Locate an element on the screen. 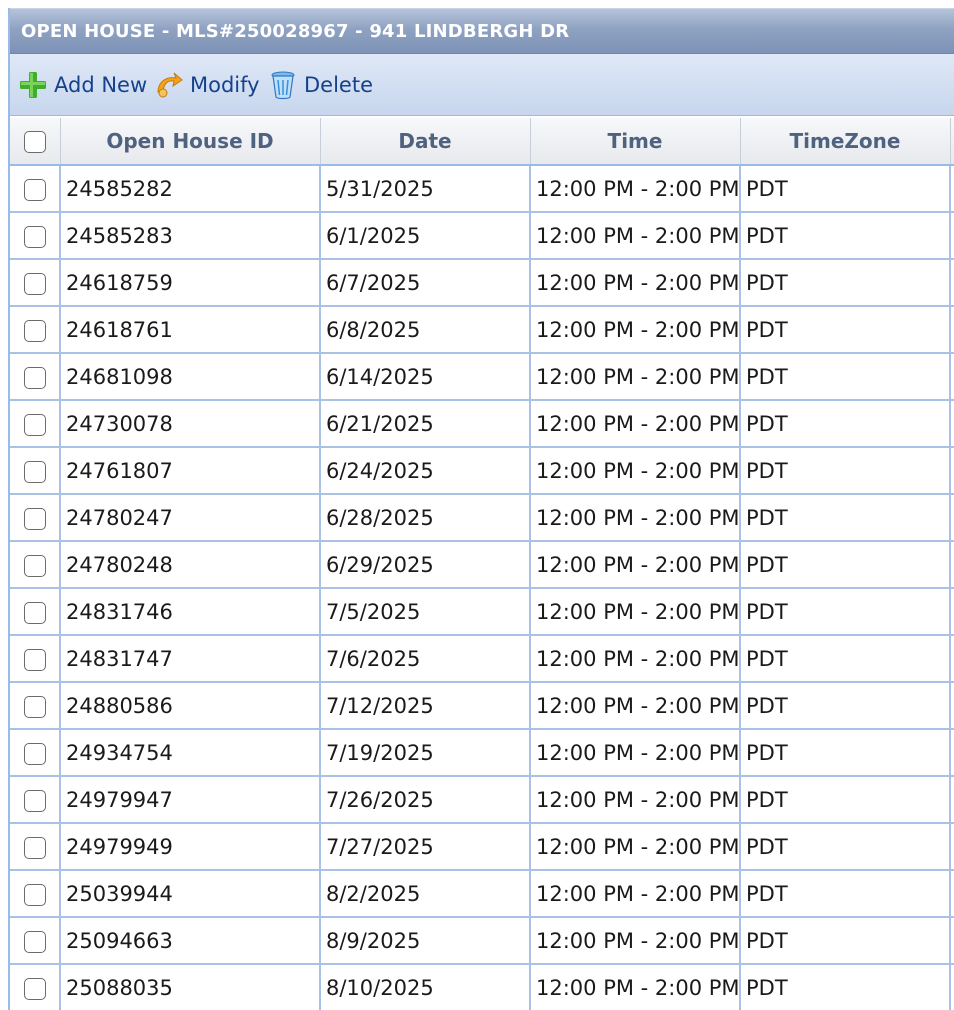  table-row: 25088035 8/10/2025 12:00 PM - 2:00 PM PDT is located at coordinates (482, 987).